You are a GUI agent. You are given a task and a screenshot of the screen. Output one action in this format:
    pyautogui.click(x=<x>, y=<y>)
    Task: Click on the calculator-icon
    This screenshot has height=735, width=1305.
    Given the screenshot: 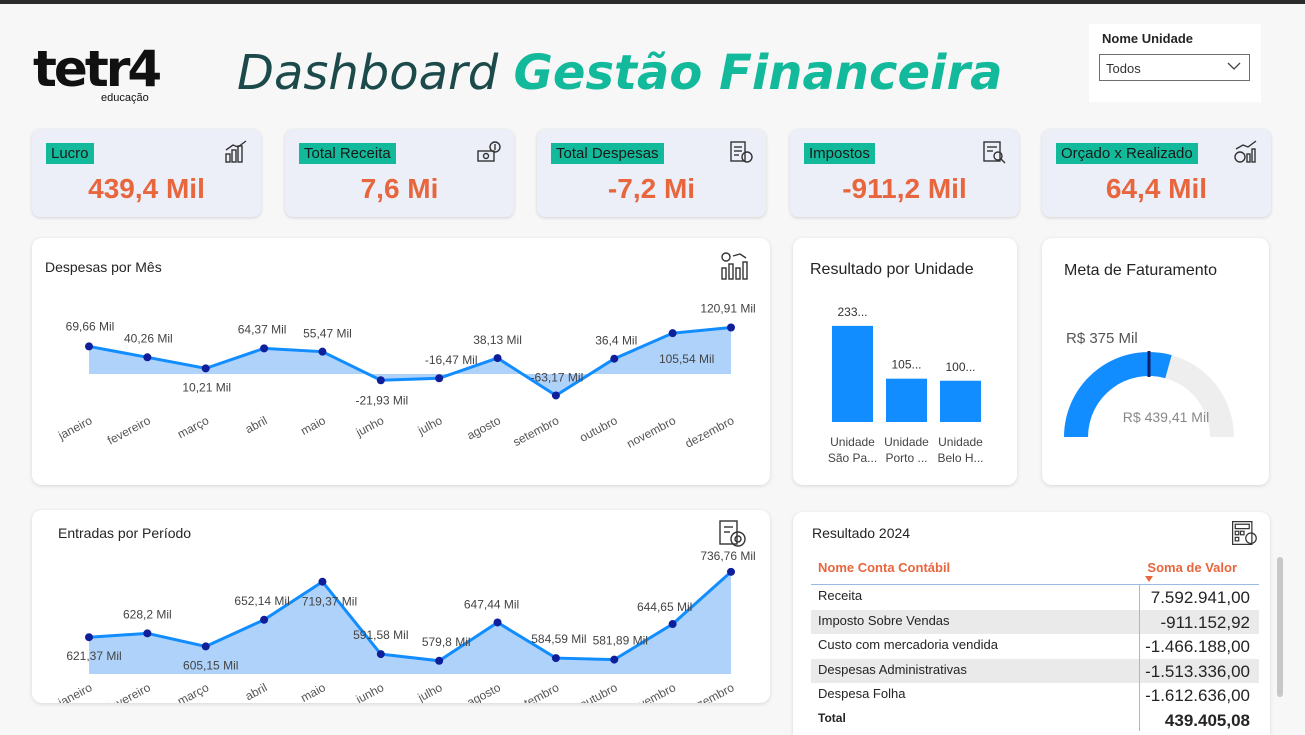 What is the action you would take?
    pyautogui.click(x=1244, y=533)
    